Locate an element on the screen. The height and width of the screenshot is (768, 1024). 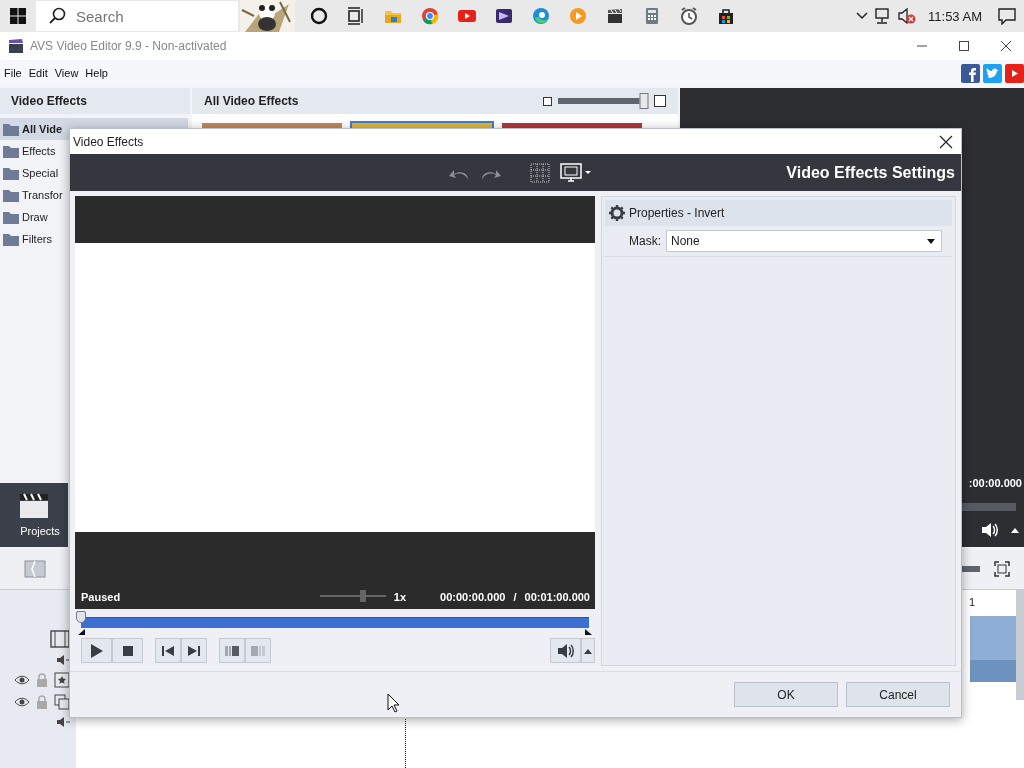
panel-title: All Video Effects is located at coordinates (252, 101).